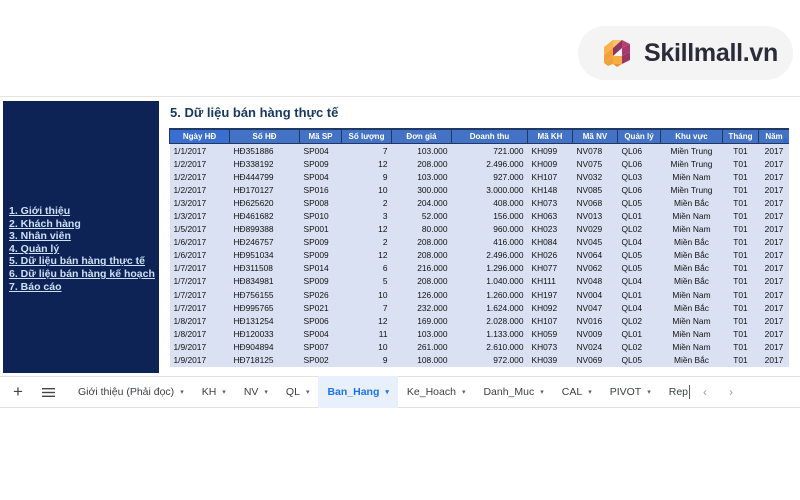 The height and width of the screenshot is (500, 800). I want to click on column-header-6: Mã KH, so click(550, 136).